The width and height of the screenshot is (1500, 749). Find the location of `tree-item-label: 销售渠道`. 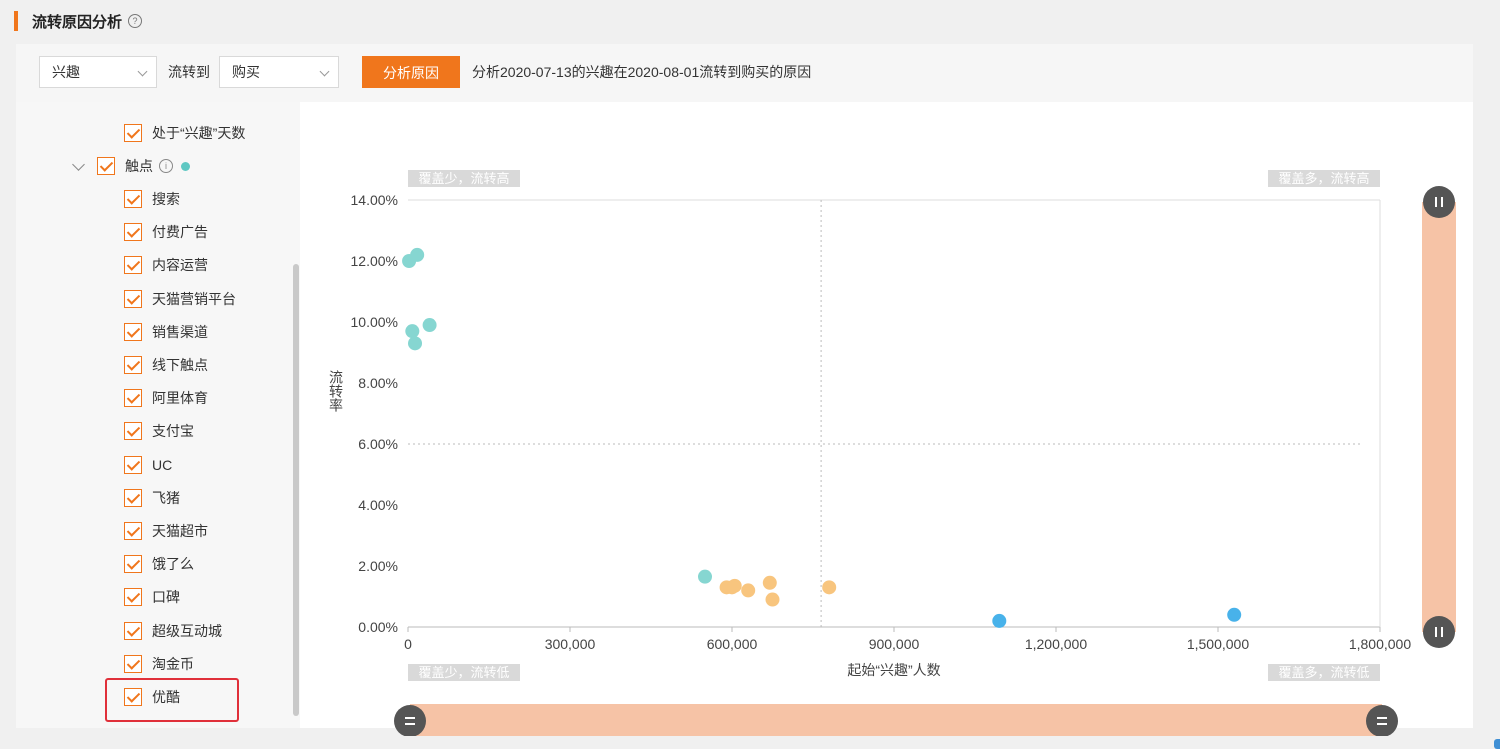

tree-item-label: 销售渠道 is located at coordinates (180, 331).